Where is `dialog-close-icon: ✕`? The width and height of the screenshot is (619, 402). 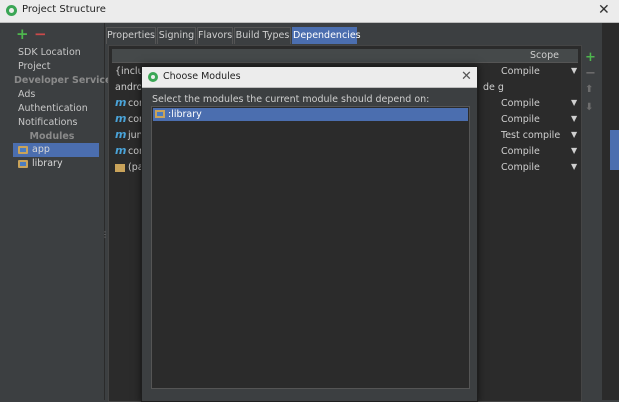 dialog-close-icon: ✕ is located at coordinates (466, 76).